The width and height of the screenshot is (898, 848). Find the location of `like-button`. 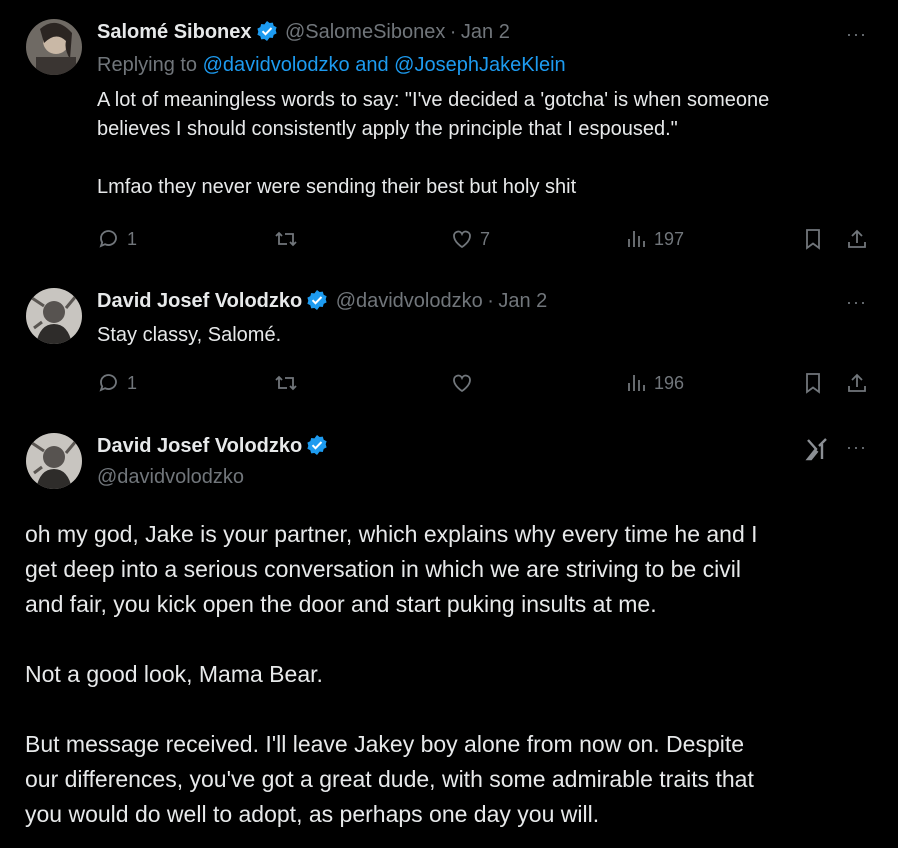

like-button is located at coordinates (465, 383).